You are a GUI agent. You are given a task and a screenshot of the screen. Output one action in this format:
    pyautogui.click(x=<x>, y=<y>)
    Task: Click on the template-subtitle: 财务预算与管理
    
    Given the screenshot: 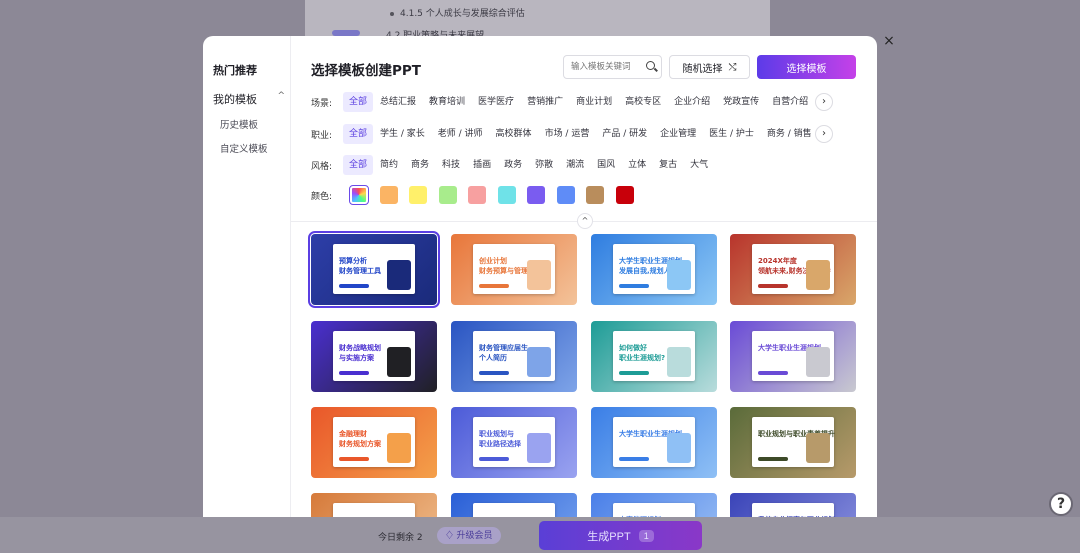 What is the action you would take?
    pyautogui.click(x=503, y=271)
    